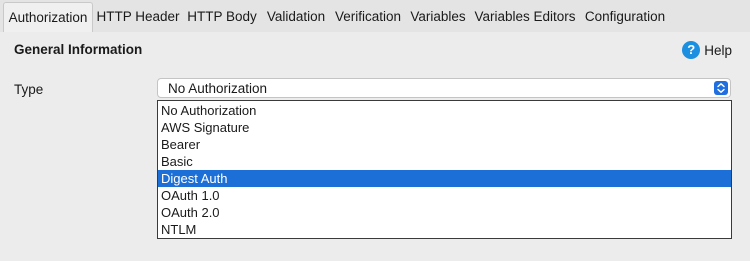 This screenshot has height=261, width=750. What do you see at coordinates (444, 229) in the screenshot?
I see `option-ntlm: NTLM` at bounding box center [444, 229].